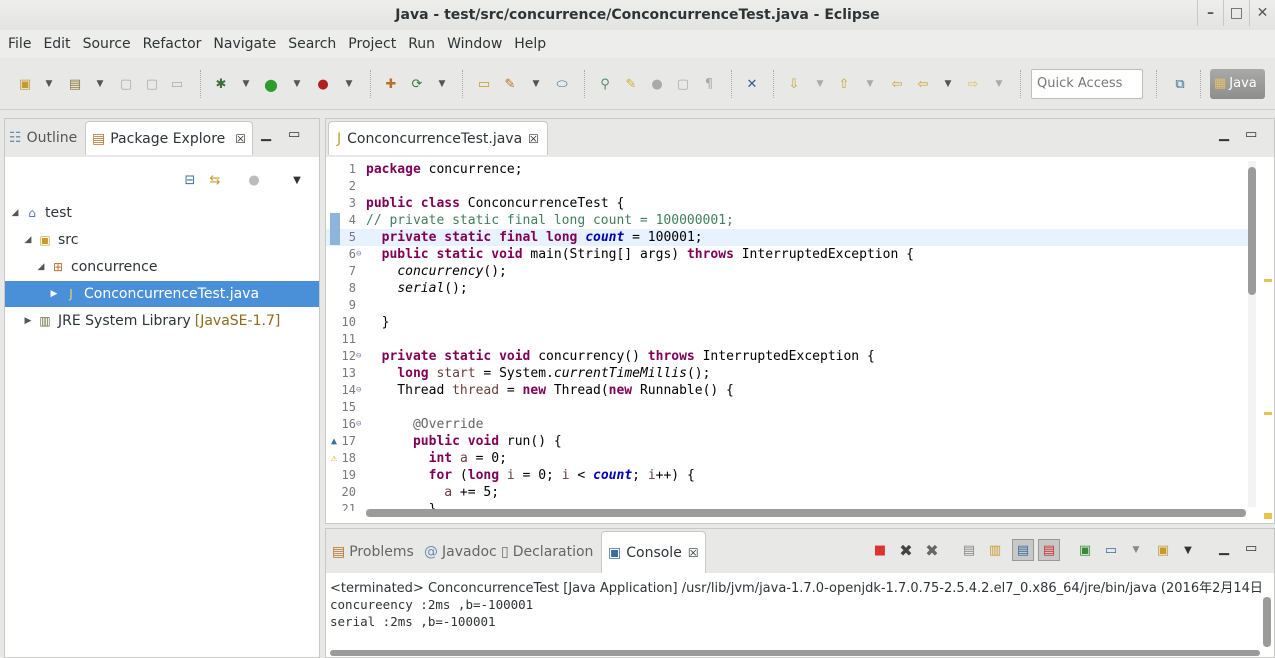 Image resolution: width=1275 pixels, height=658 pixels. Describe the element at coordinates (1224, 134) in the screenshot. I see `minimize-editor-icon: ▁` at that location.